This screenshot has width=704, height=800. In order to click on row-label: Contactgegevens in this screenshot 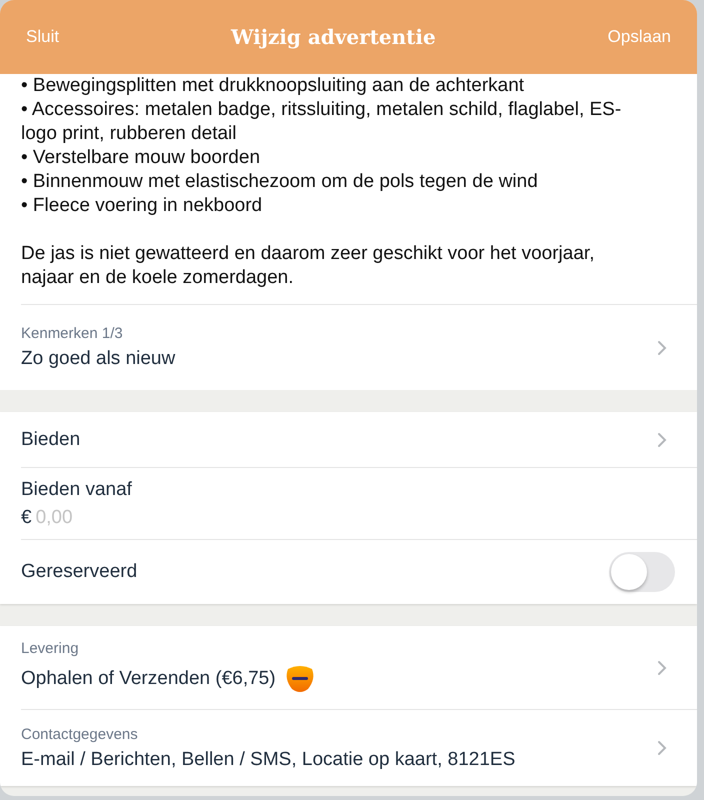, I will do `click(80, 734)`.